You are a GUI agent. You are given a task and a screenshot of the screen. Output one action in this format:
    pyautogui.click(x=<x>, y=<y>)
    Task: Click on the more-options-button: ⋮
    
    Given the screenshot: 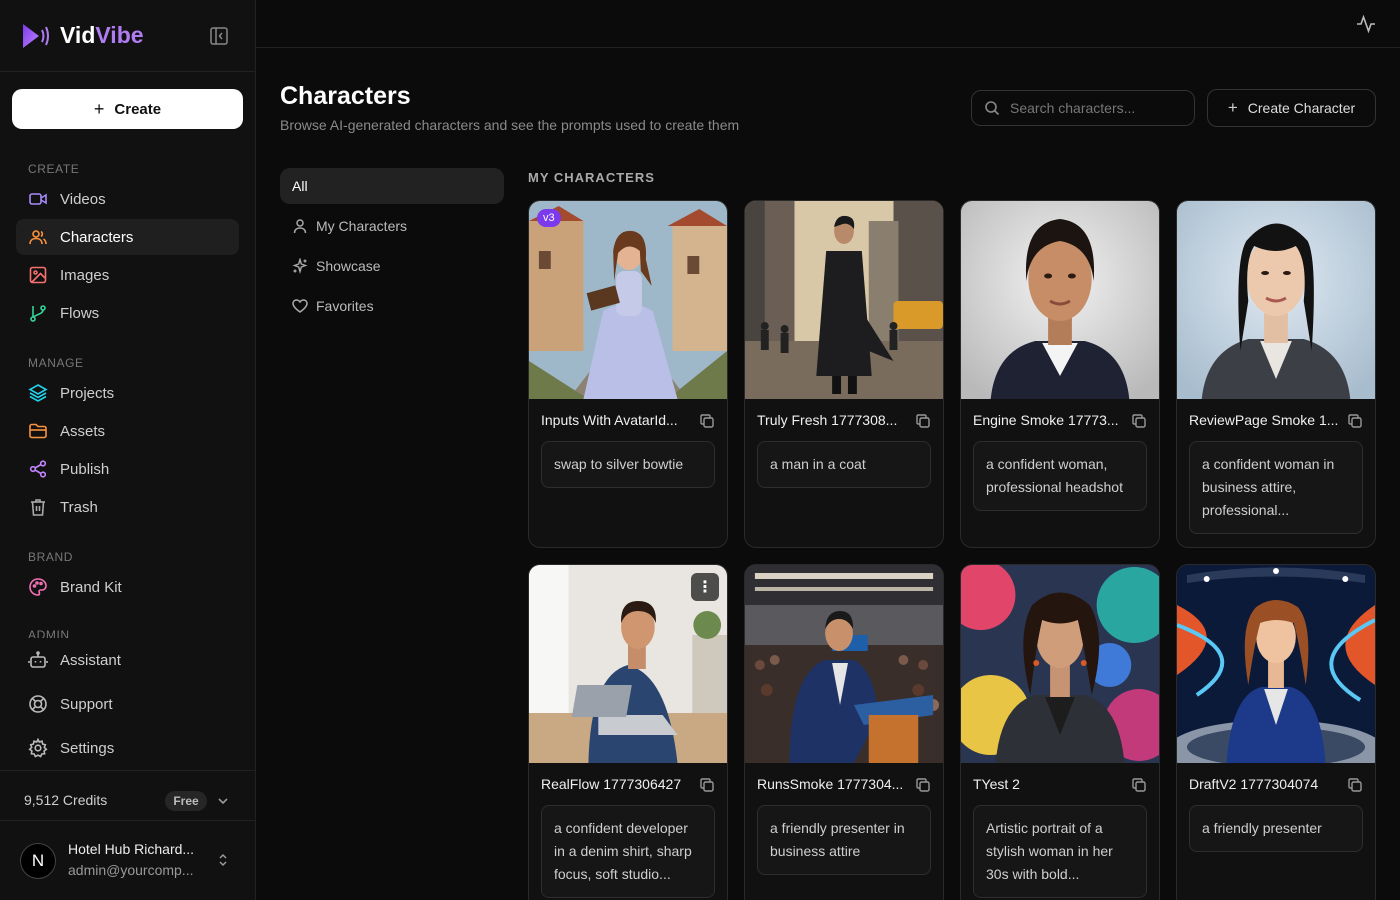 What is the action you would take?
    pyautogui.click(x=705, y=587)
    